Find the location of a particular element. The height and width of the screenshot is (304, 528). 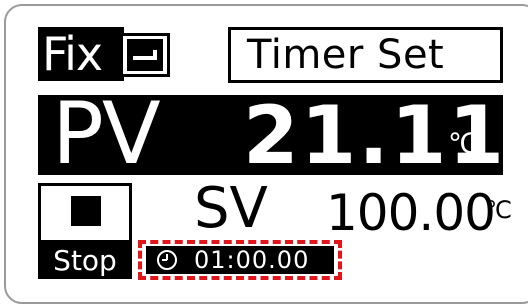

pv-unit: ℃ is located at coordinates (464, 143).